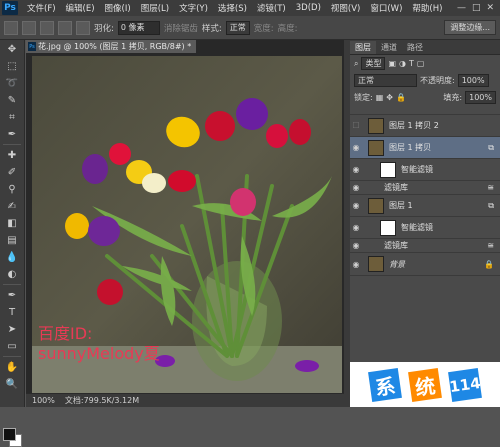 The width and height of the screenshot is (500, 447). What do you see at coordinates (12, 257) in the screenshot?
I see `blur-tool-icon: 💧` at bounding box center [12, 257].